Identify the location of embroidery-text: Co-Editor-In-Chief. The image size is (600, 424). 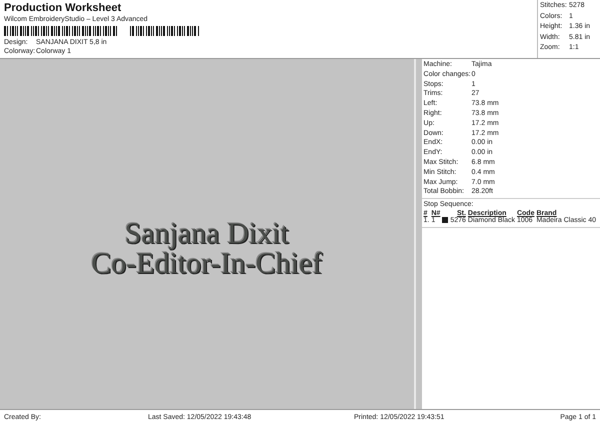
(206, 264).